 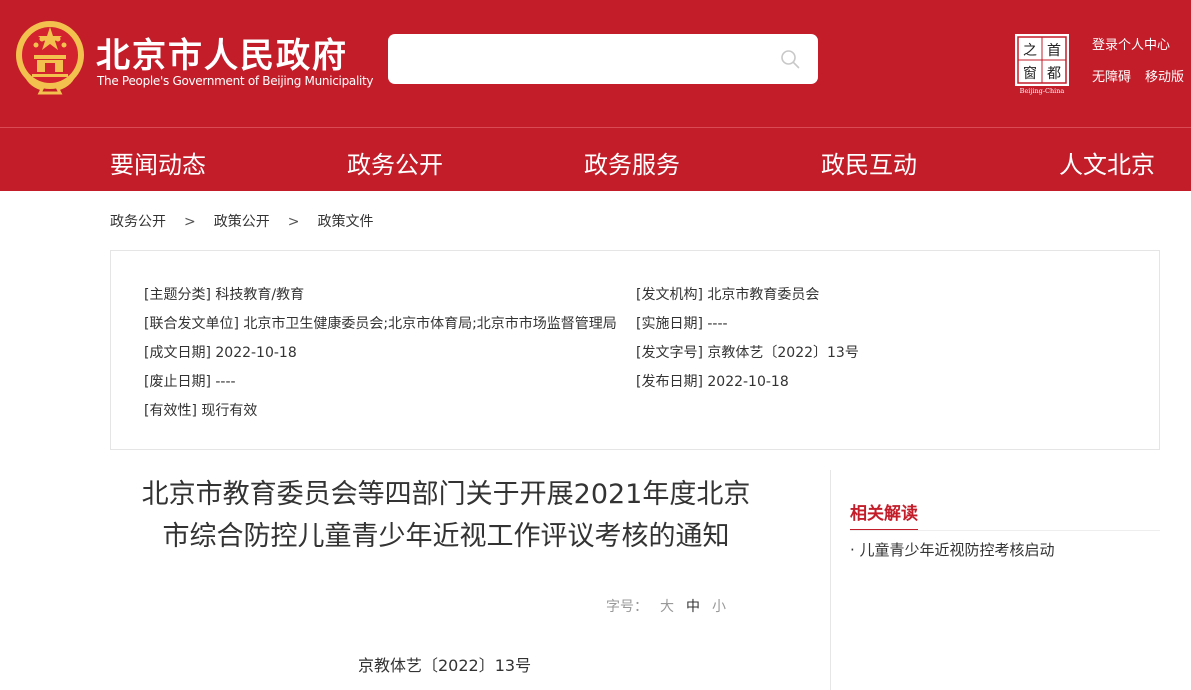 What do you see at coordinates (446, 536) in the screenshot?
I see `document-title-line-2: 市综合防控儿童青少年近视工作评议考核的通知` at bounding box center [446, 536].